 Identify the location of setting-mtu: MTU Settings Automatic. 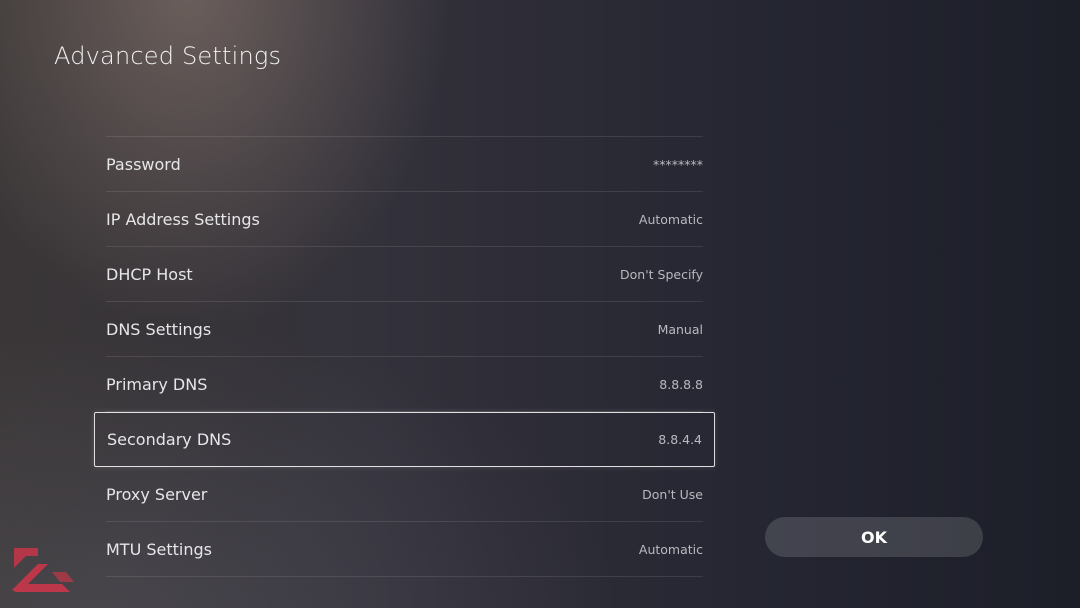
(404, 549).